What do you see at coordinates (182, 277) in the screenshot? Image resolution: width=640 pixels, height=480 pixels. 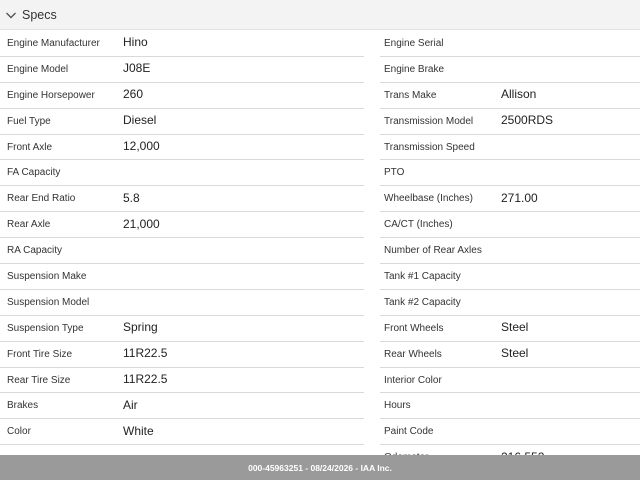 I see `spec-row: Suspension Make` at bounding box center [182, 277].